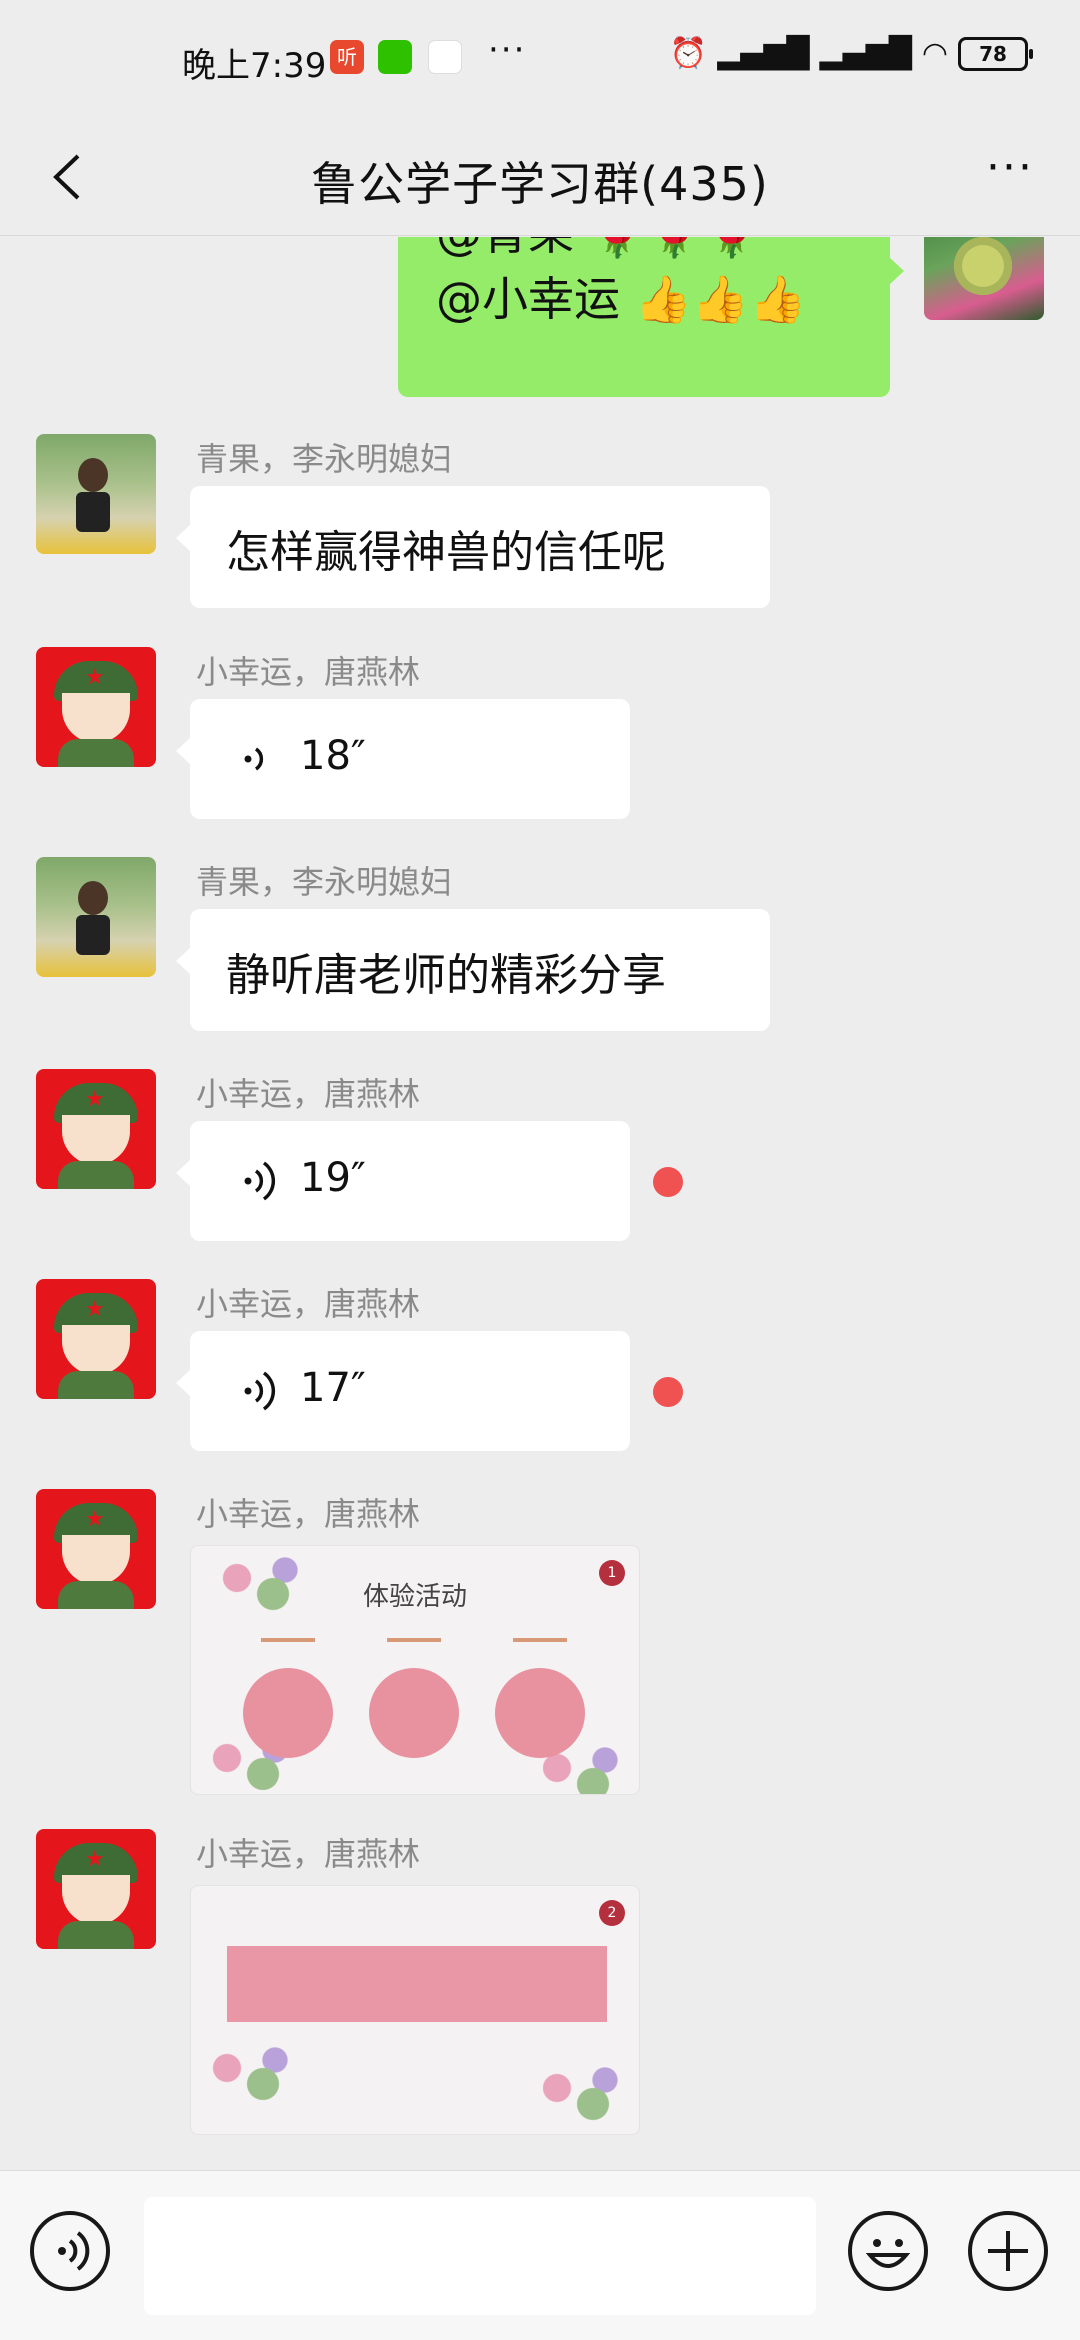 The width and height of the screenshot is (1080, 2340). I want to click on image-message: 1 体验活动, so click(415, 1670).